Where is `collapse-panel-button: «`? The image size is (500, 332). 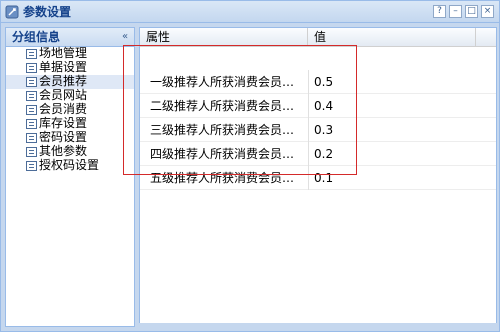
collapse-panel-button: « is located at coordinates (125, 37).